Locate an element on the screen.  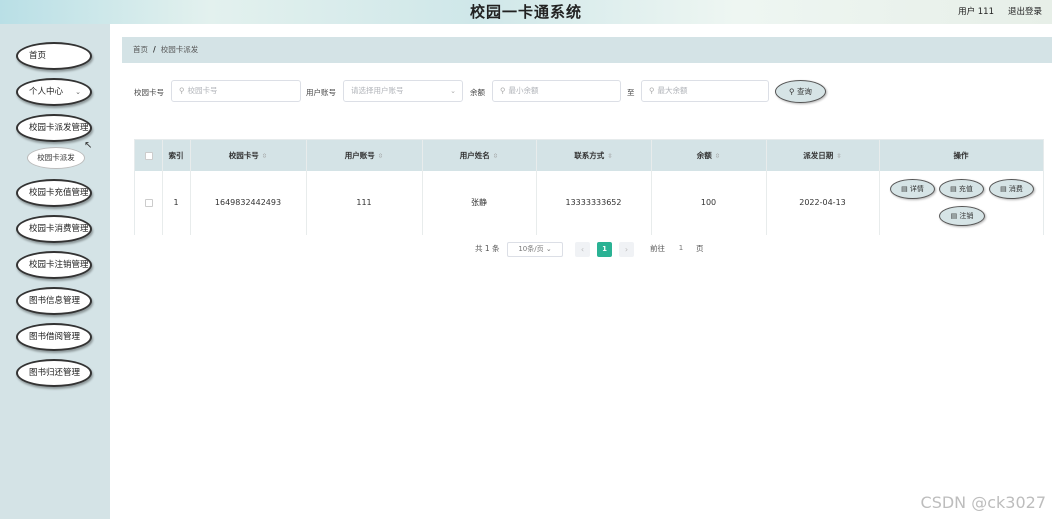
min-balance-input: ⚲ 最小余额 is located at coordinates (556, 91).